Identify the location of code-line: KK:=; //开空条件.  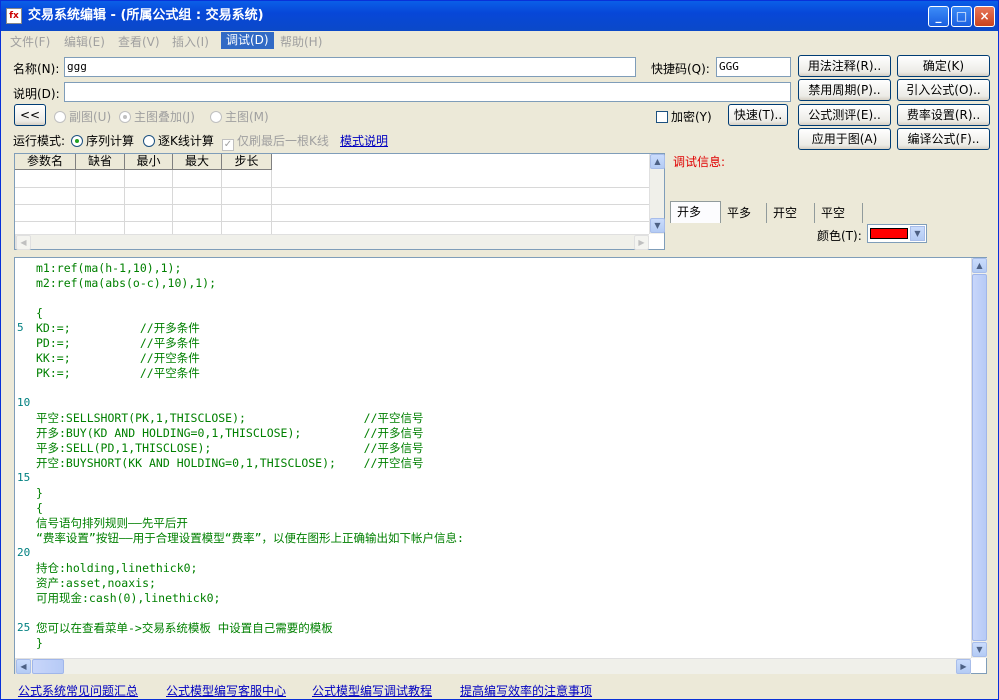
(250, 358).